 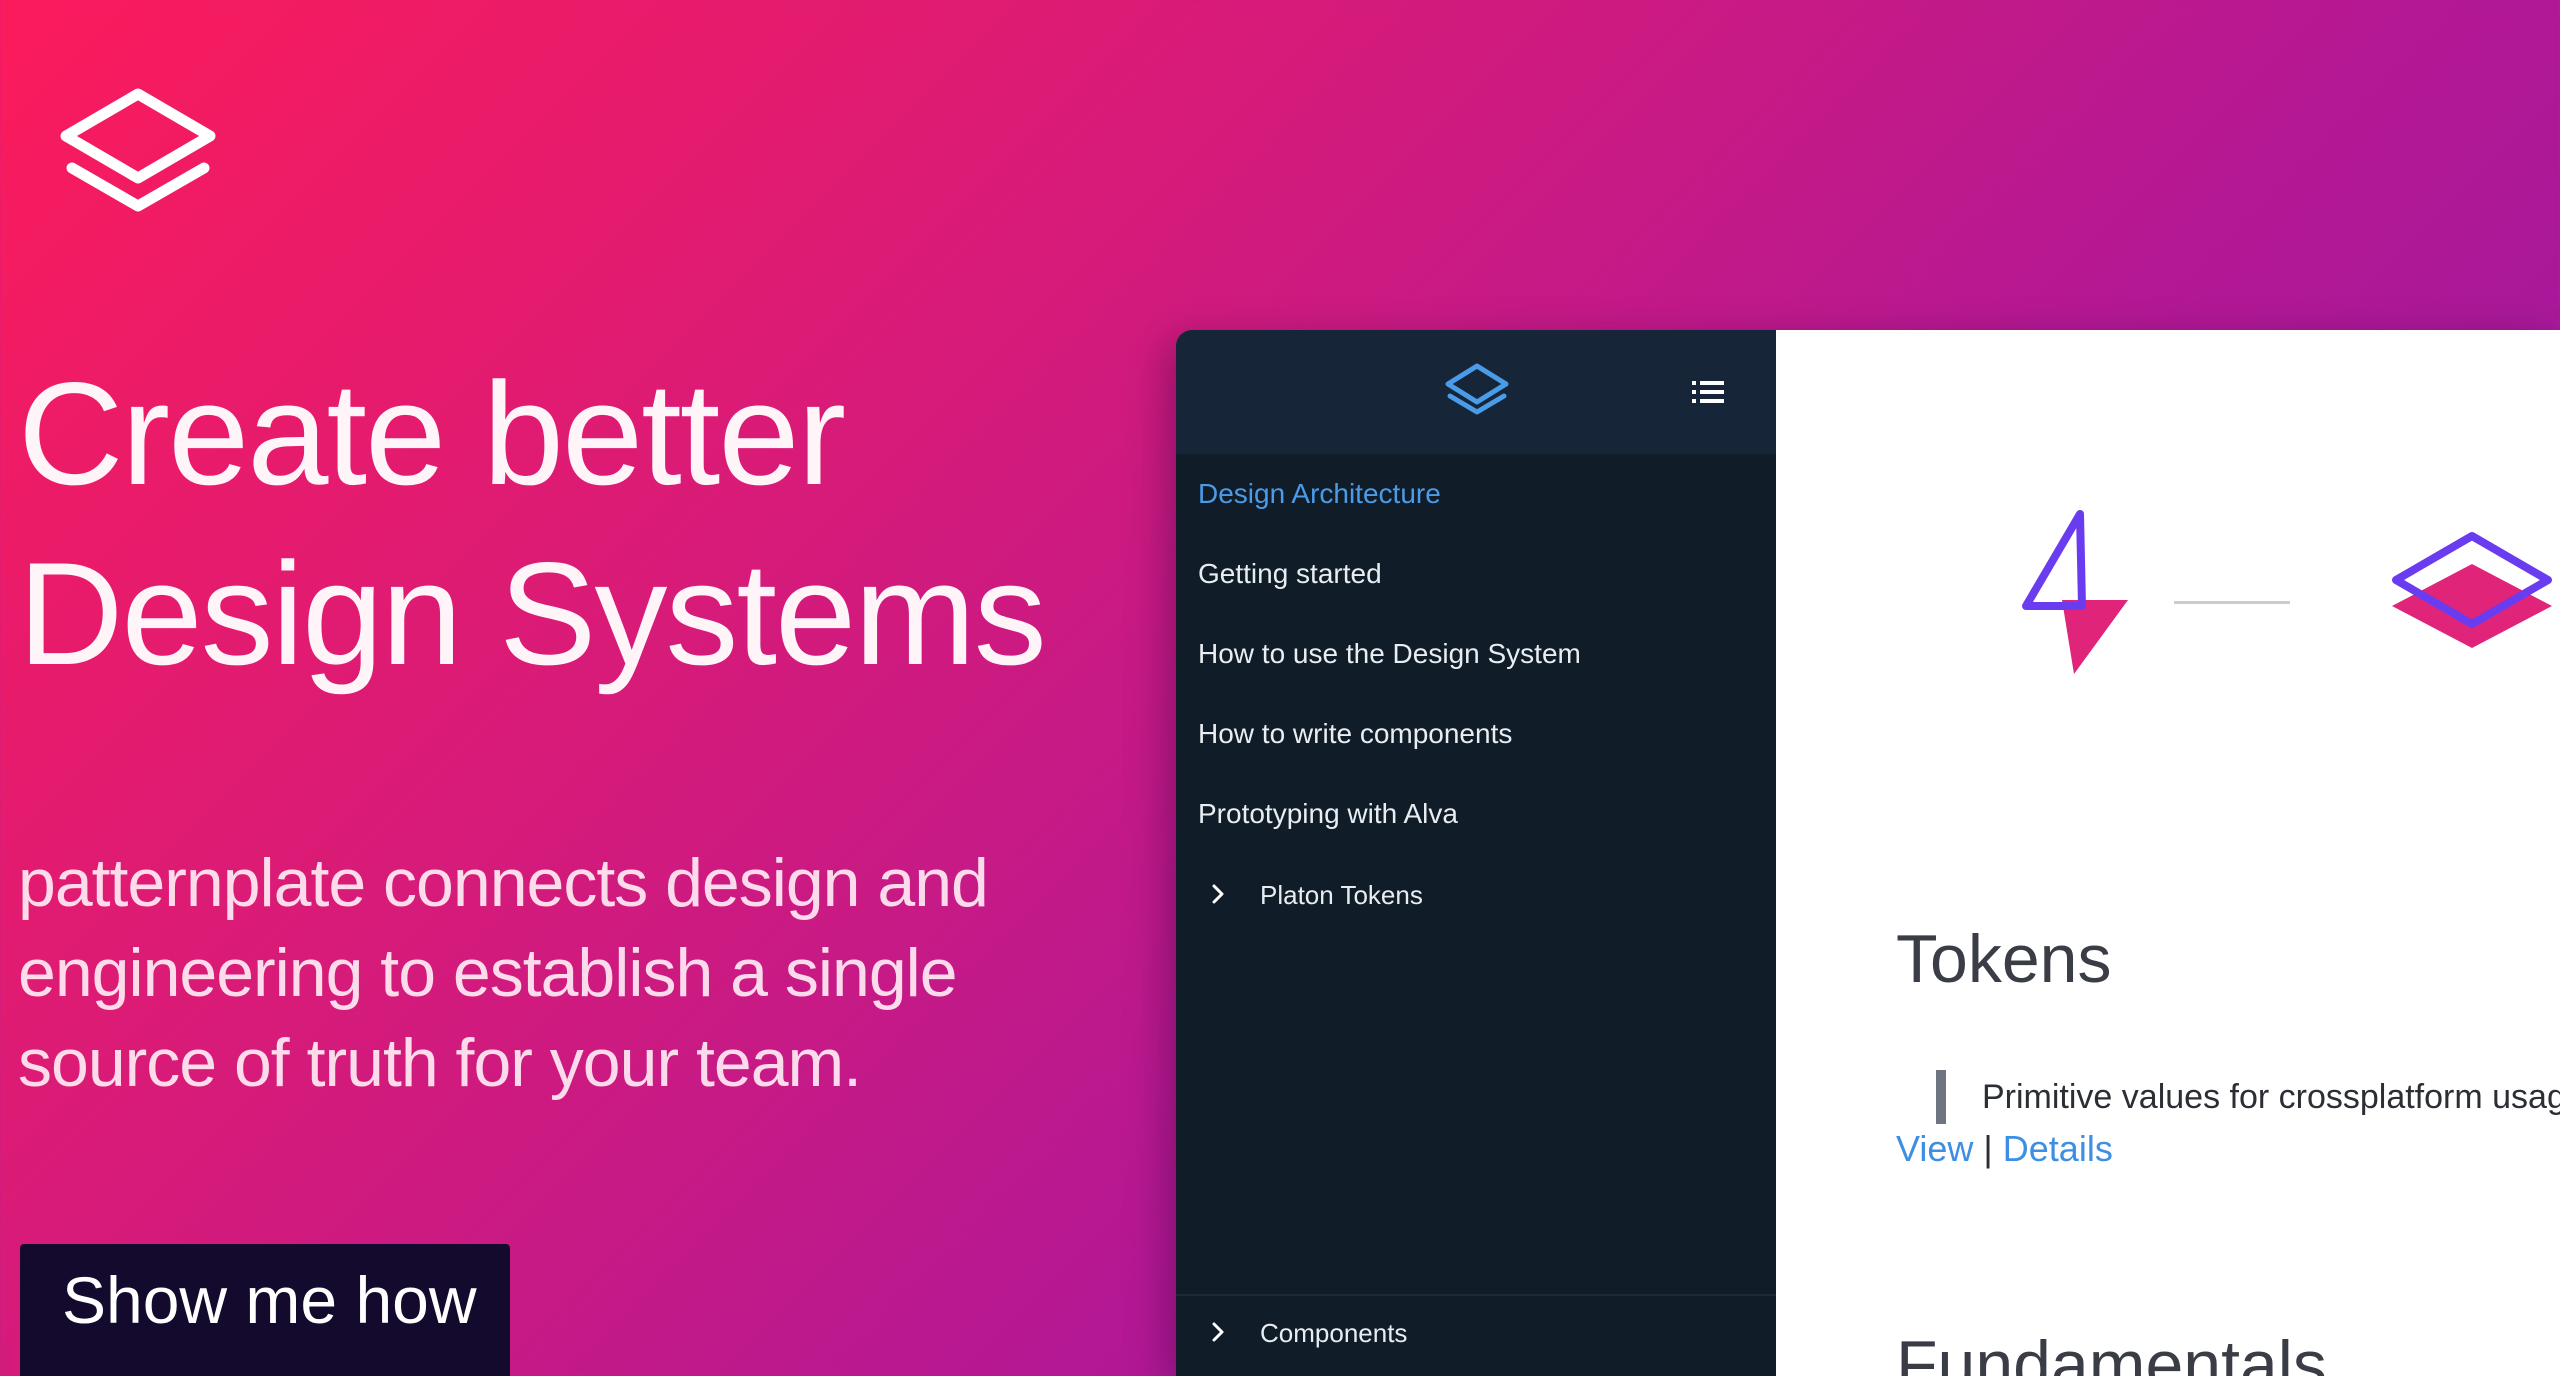 What do you see at coordinates (1476, 1295) in the screenshot?
I see `sidebar-divider` at bounding box center [1476, 1295].